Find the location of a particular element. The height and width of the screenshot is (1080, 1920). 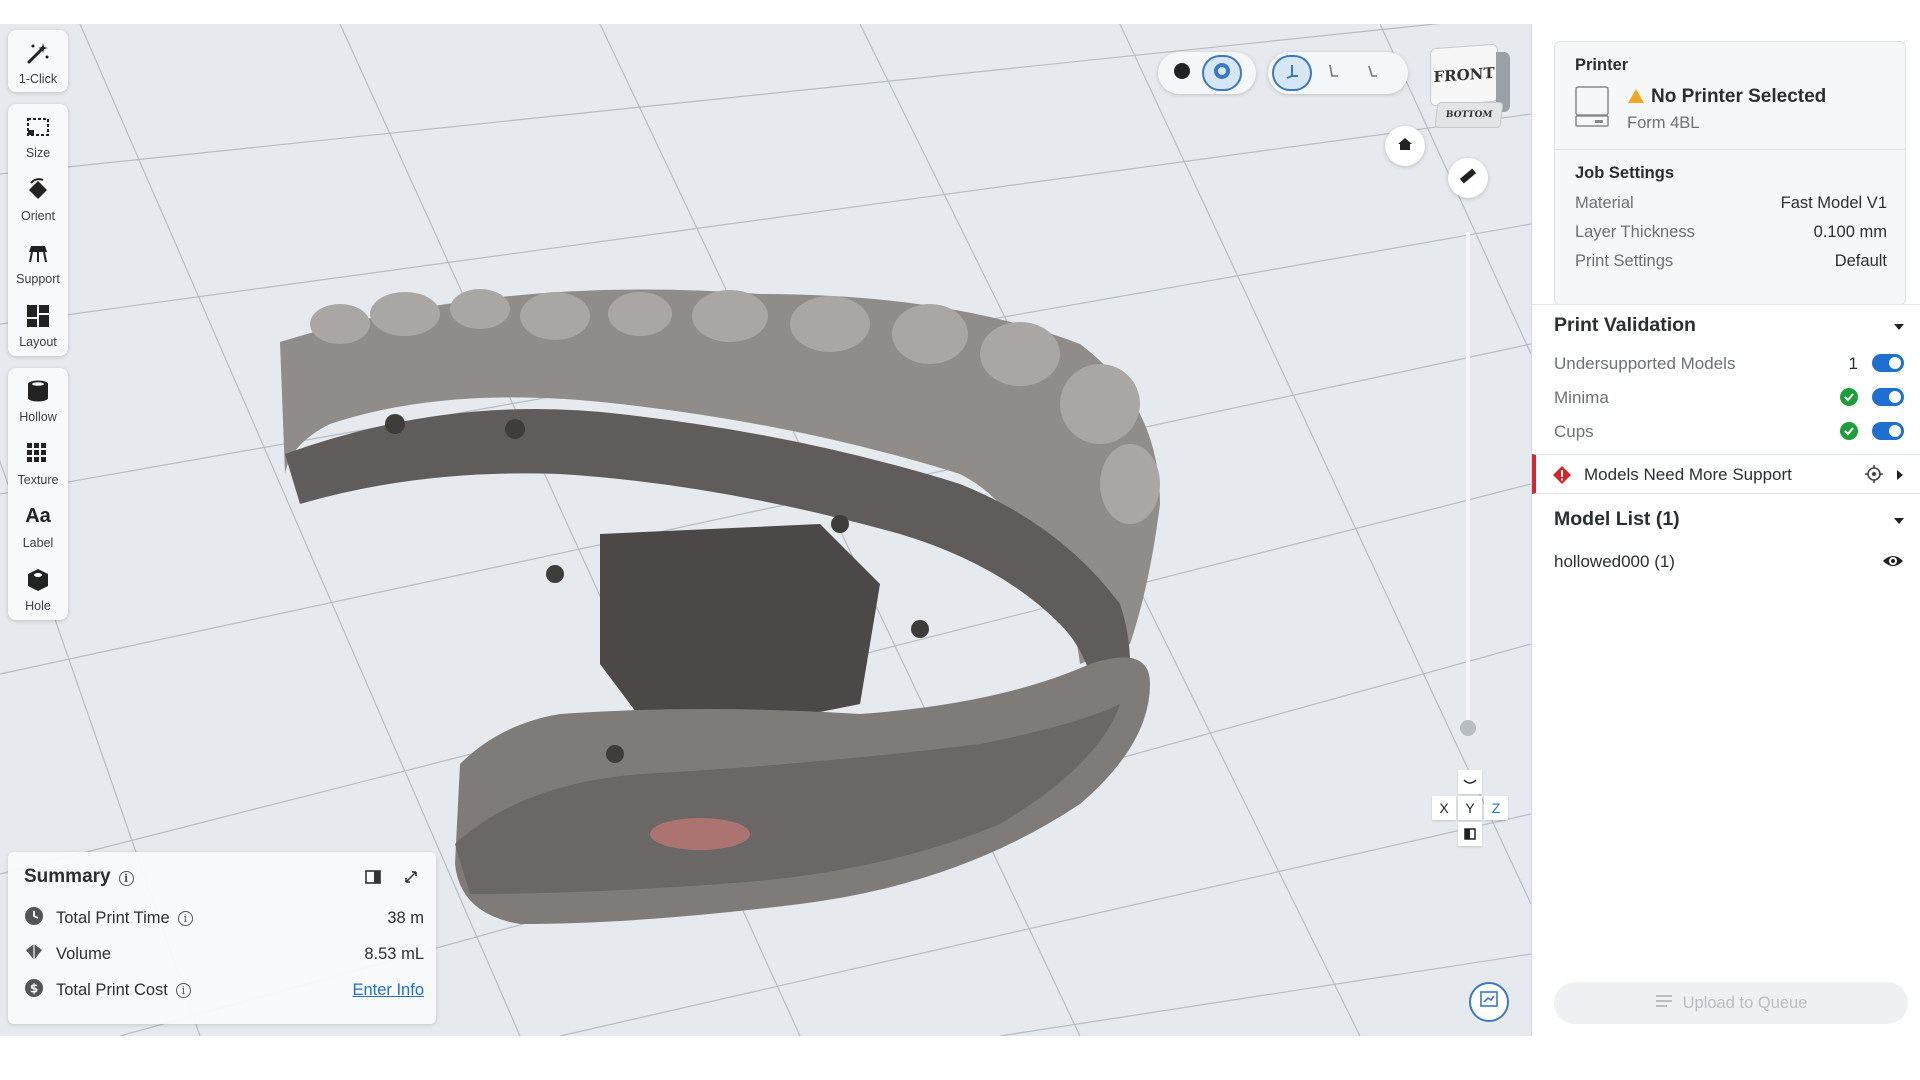

orient-icon is located at coordinates (38, 190).